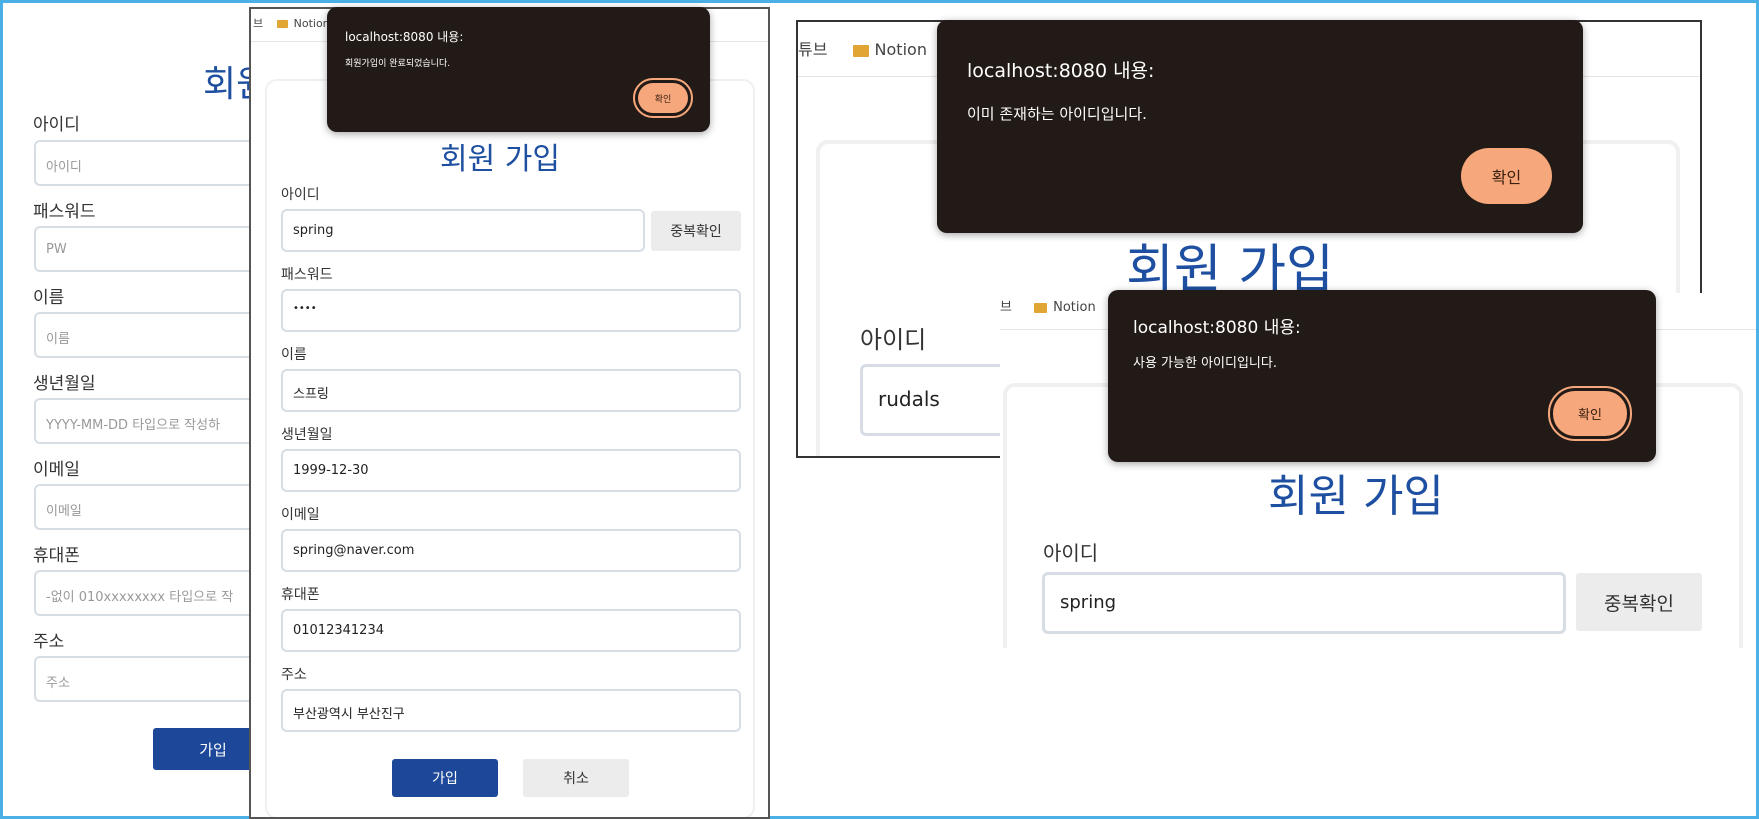 The height and width of the screenshot is (819, 1759). I want to click on alert-message: 이미 존재하는 아이디입니다., so click(1057, 114).